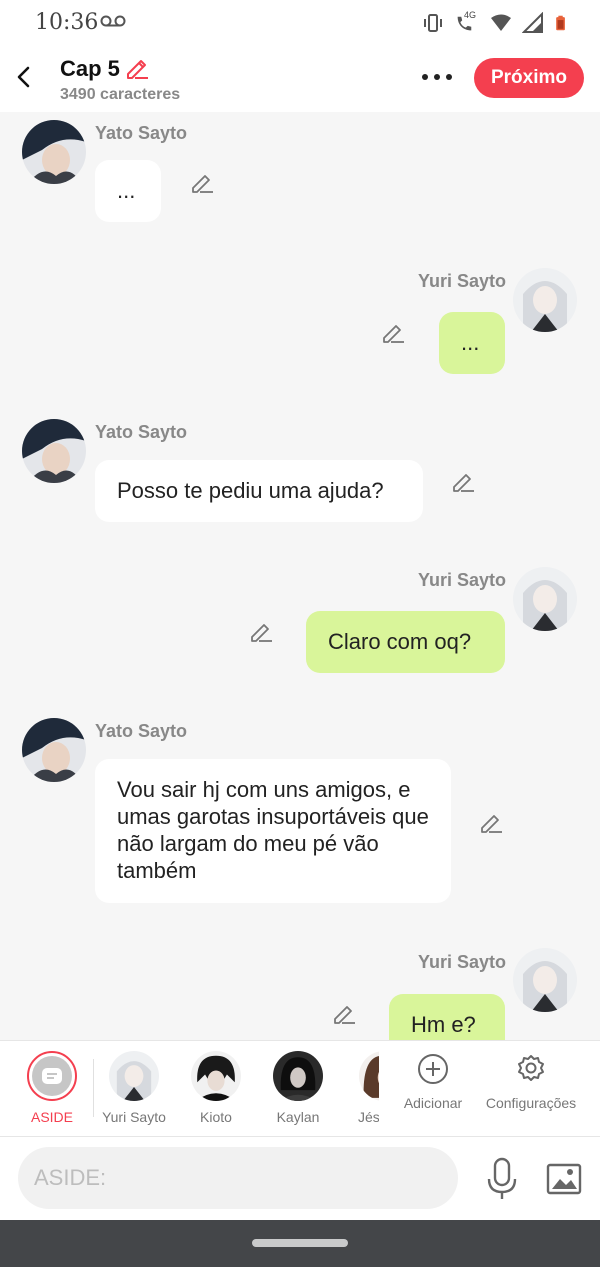  I want to click on character-aside: ASIDE, so click(52, 1088).